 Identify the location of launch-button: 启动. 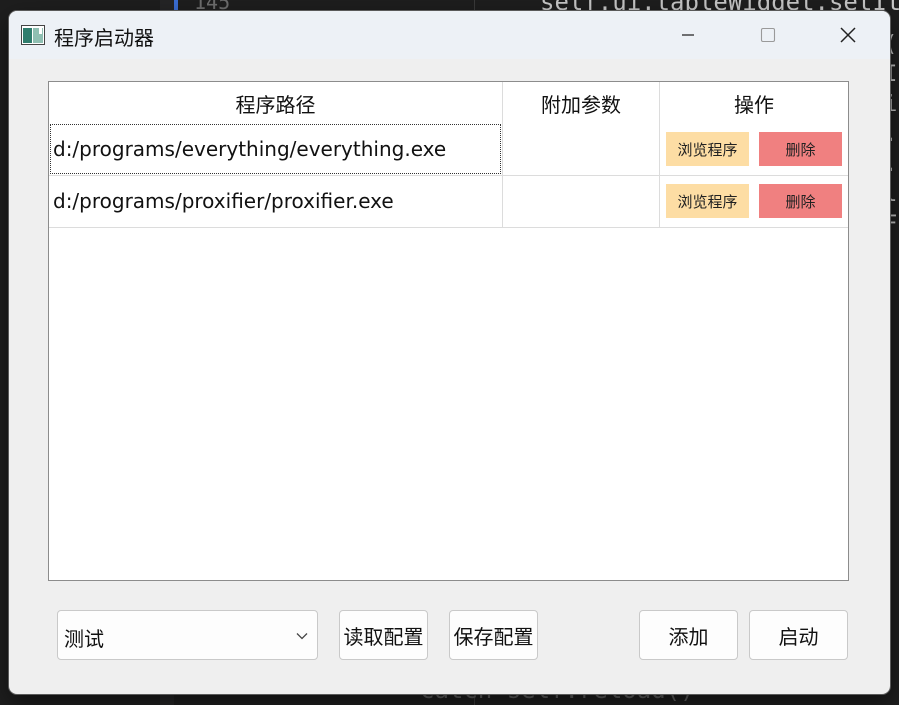
(798, 635).